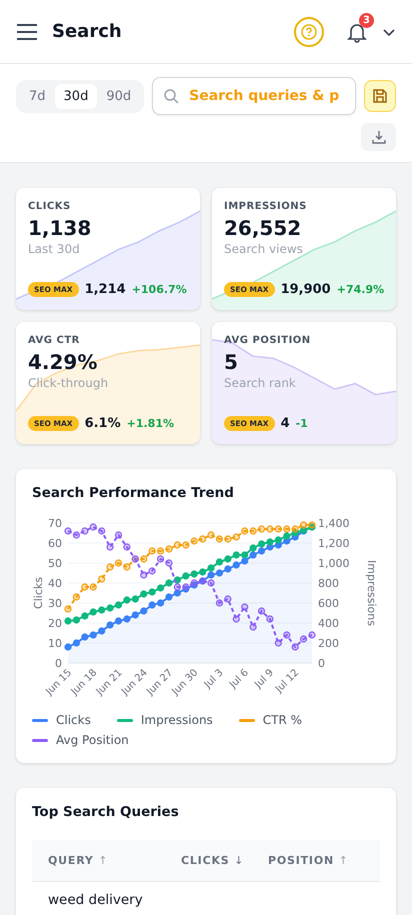  Describe the element at coordinates (105, 289) in the screenshot. I see `compare-value: 1,214` at that location.